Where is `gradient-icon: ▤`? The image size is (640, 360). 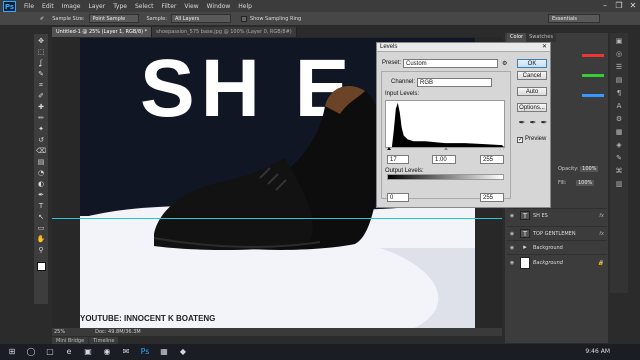 gradient-icon: ▤ is located at coordinates (41, 162).